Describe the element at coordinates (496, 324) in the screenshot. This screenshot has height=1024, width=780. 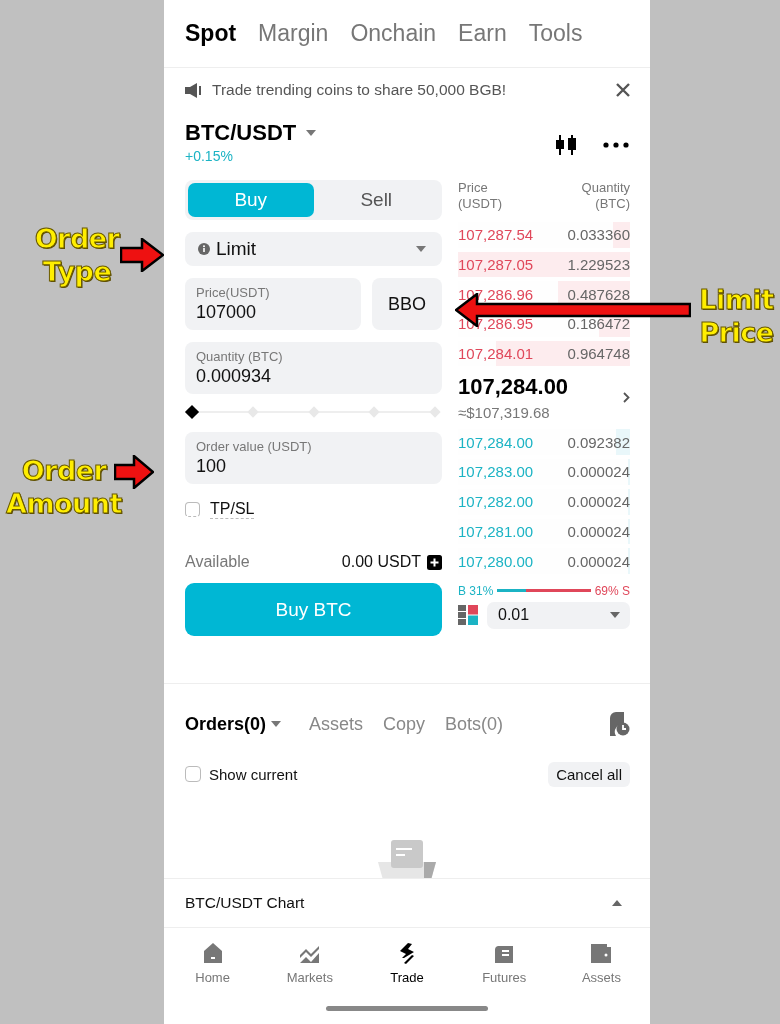
I see `order-price: 107,286.95` at that location.